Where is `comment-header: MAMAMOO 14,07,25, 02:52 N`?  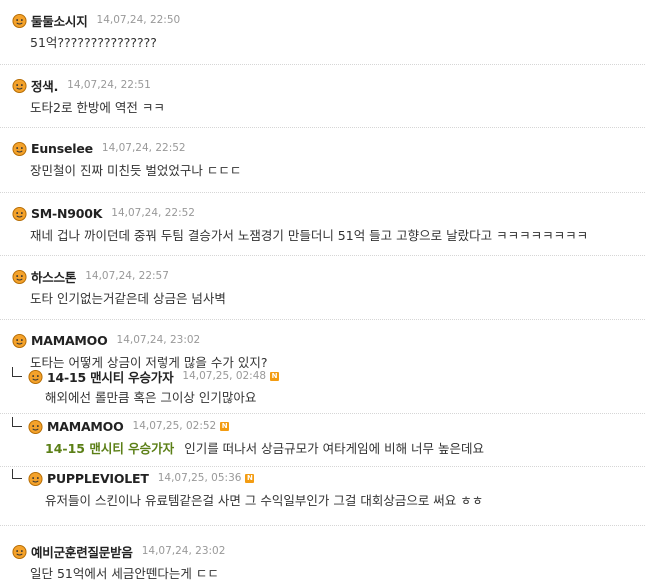
comment-header: MAMAMOO 14,07,25, 02:52 N is located at coordinates (121, 425).